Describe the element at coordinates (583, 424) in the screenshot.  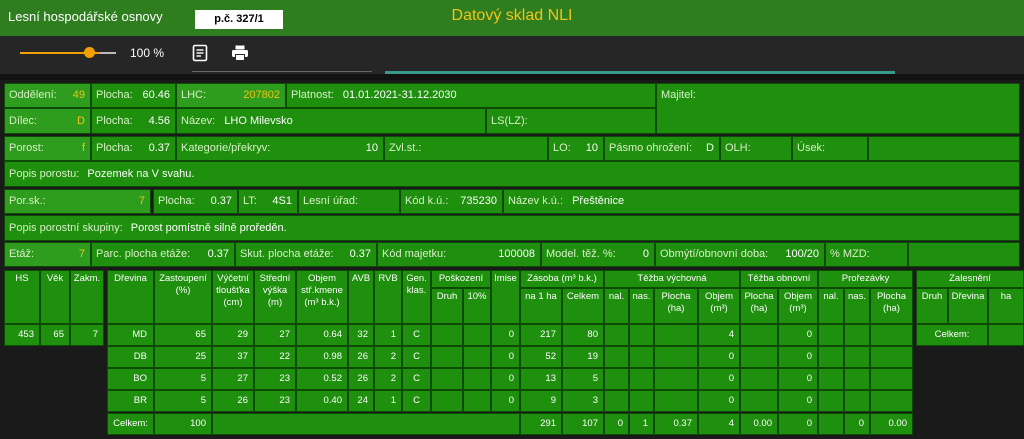
I see `total-celkem: 107` at that location.